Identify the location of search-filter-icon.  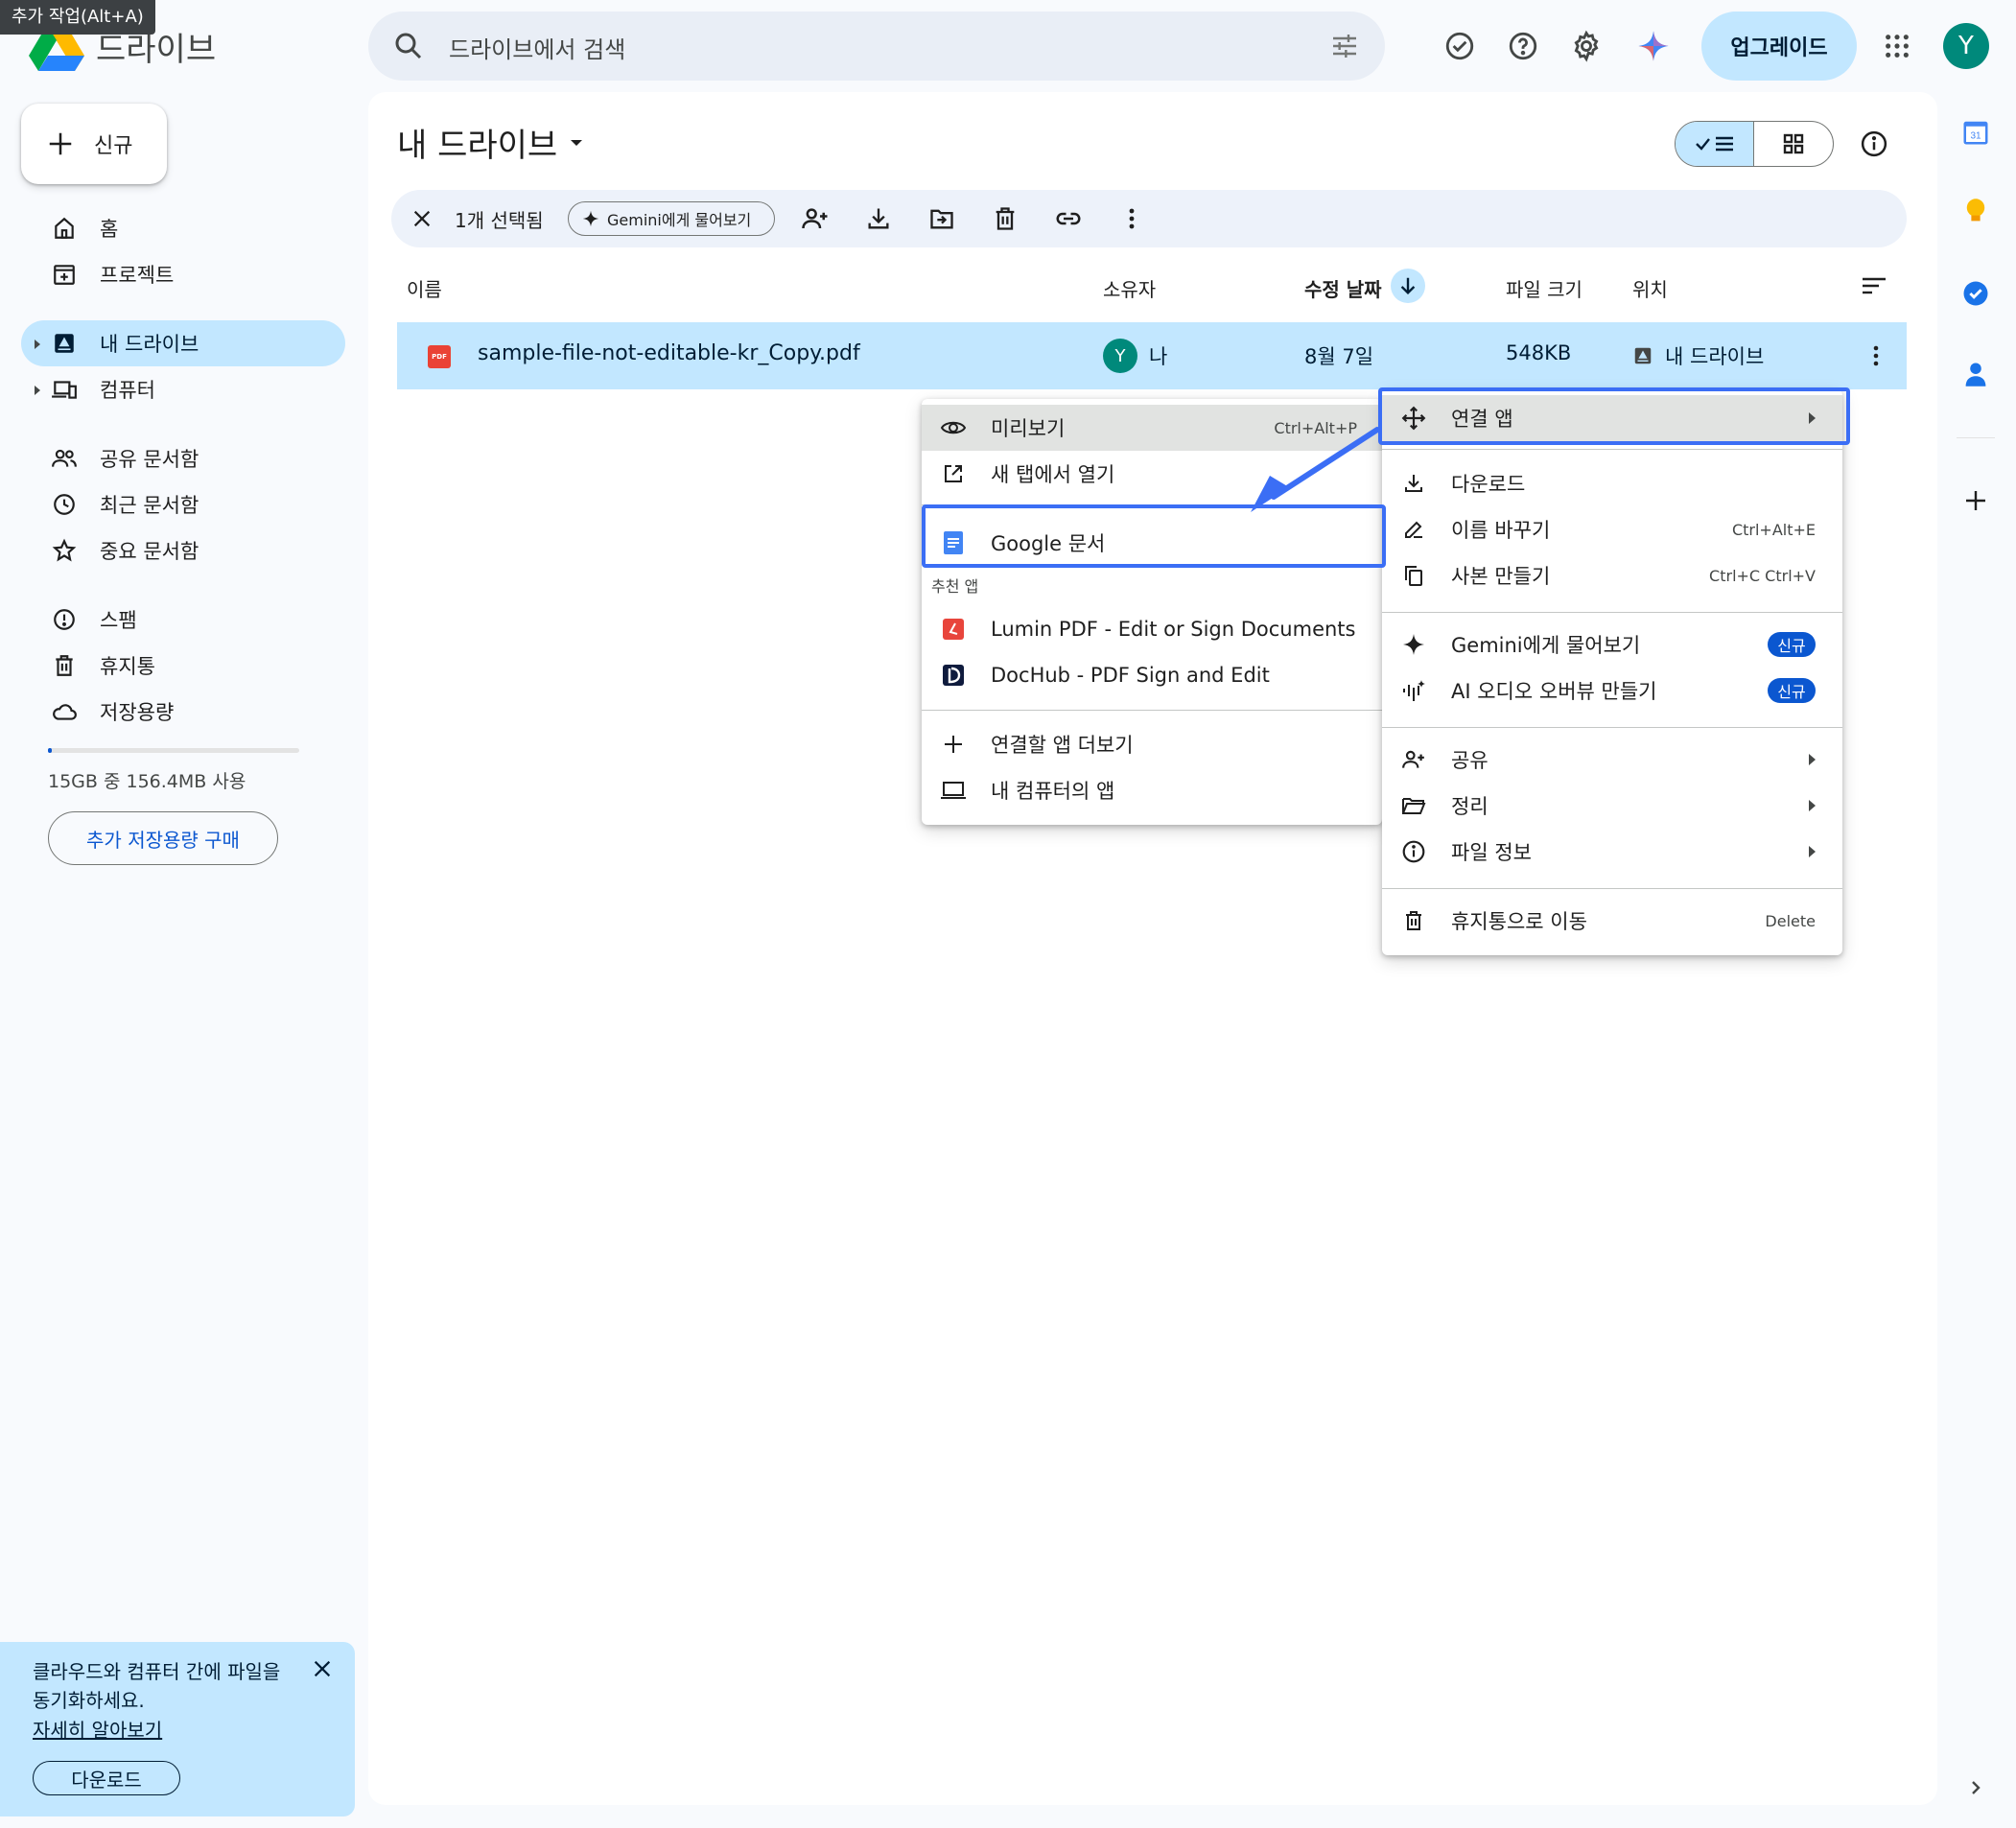
(1344, 46).